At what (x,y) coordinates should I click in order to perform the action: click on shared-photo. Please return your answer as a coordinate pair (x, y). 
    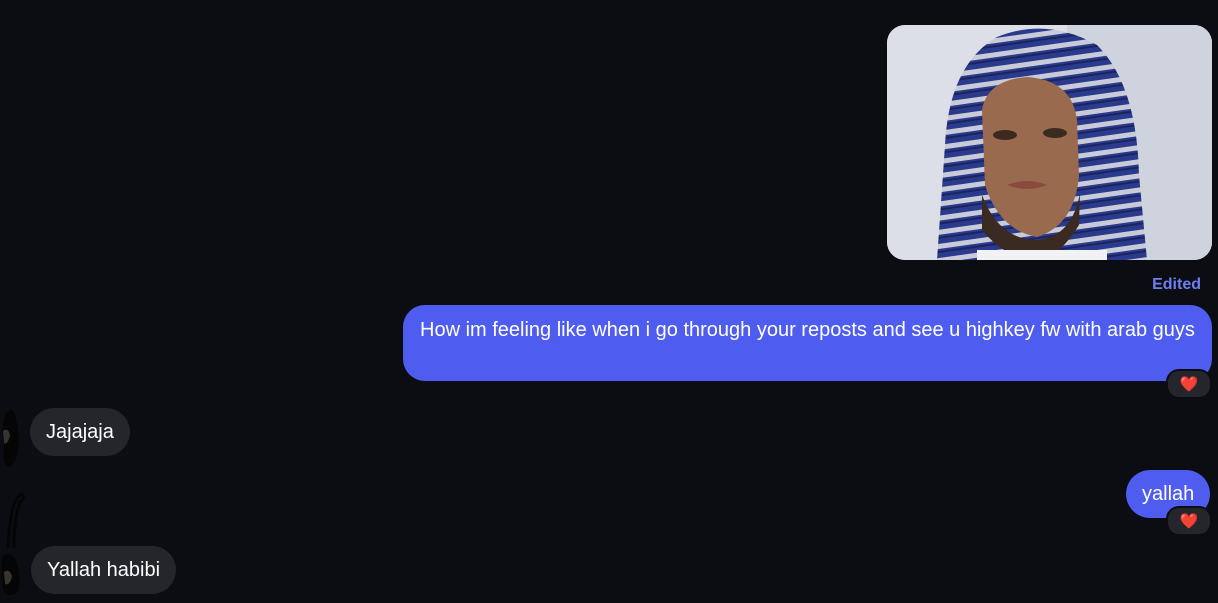
    Looking at the image, I should click on (1049, 142).